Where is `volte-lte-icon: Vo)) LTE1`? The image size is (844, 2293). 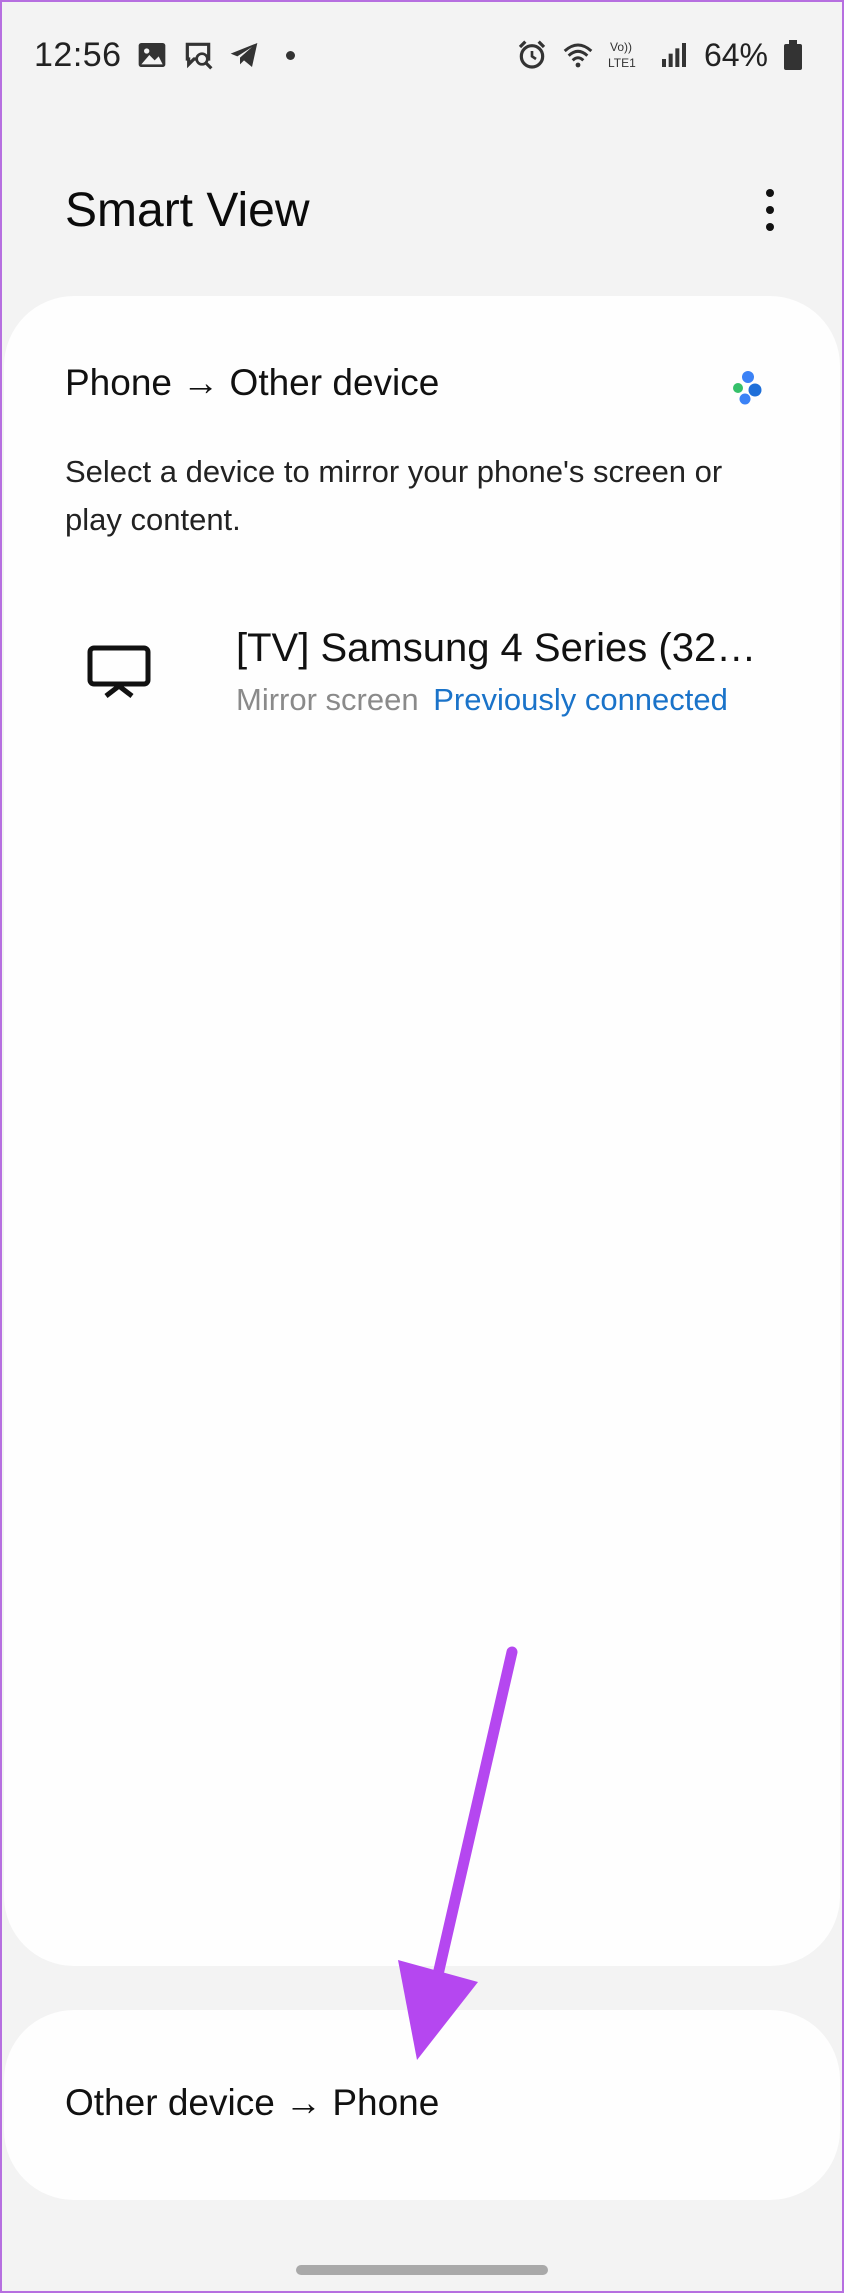 volte-lte-icon: Vo)) LTE1 is located at coordinates (622, 55).